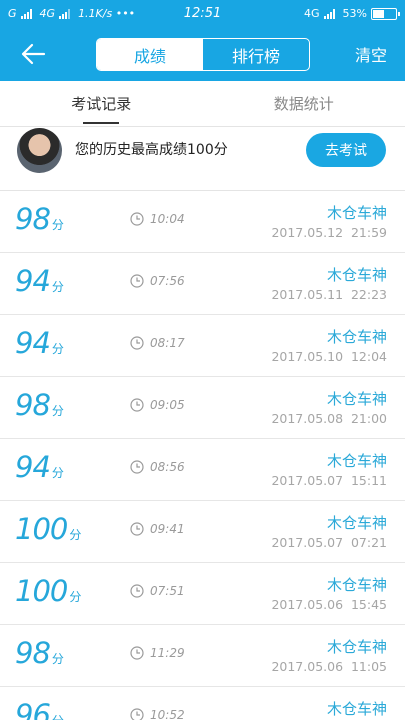 This screenshot has width=405, height=720. Describe the element at coordinates (157, 714) in the screenshot. I see `duration: 10:52` at that location.